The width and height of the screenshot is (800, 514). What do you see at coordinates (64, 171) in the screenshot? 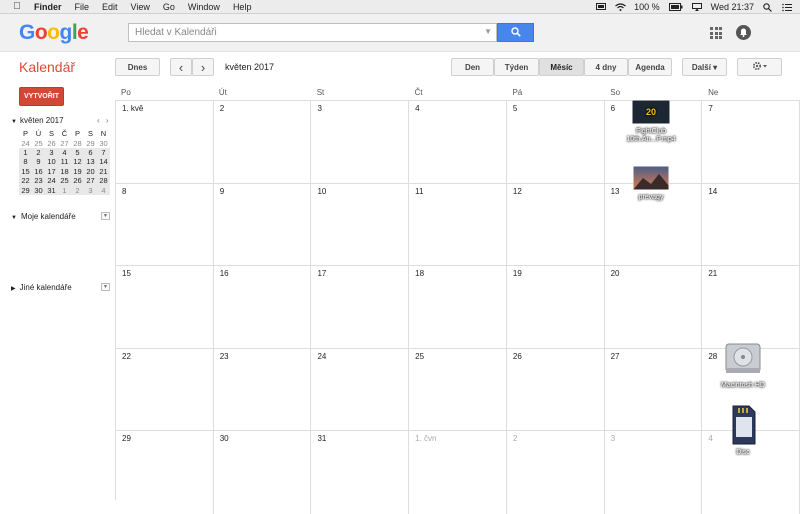
I see `mini-day: 18` at bounding box center [64, 171].